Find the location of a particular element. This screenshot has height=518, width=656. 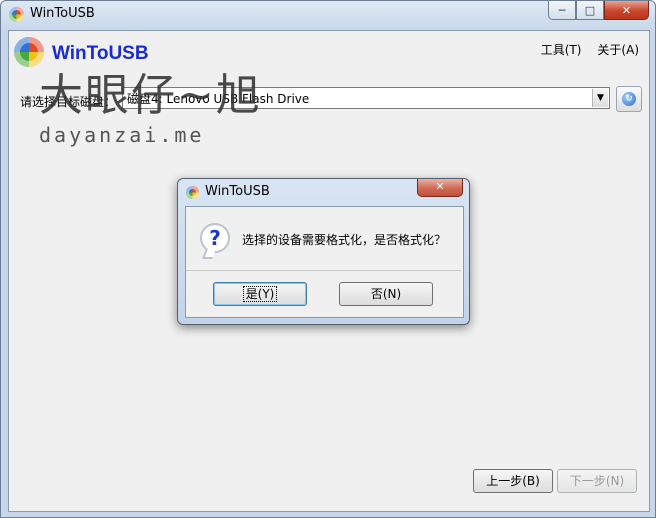

dialog-divider is located at coordinates (323, 270).